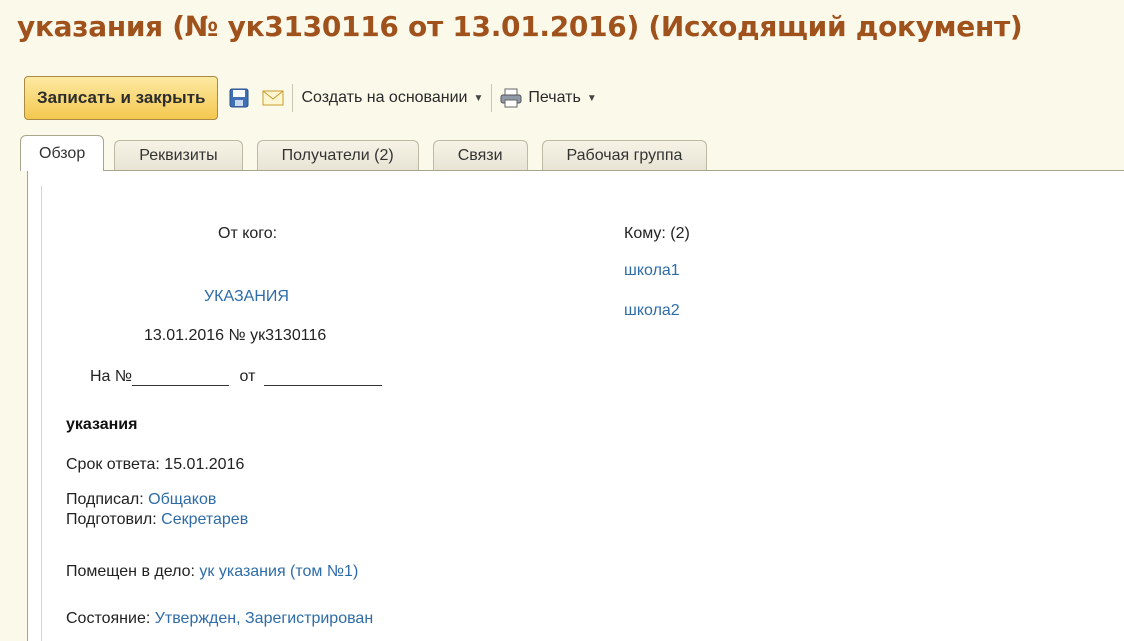 The width and height of the screenshot is (1124, 641). What do you see at coordinates (178, 155) in the screenshot?
I see `tab-requisites: Реквизиты` at bounding box center [178, 155].